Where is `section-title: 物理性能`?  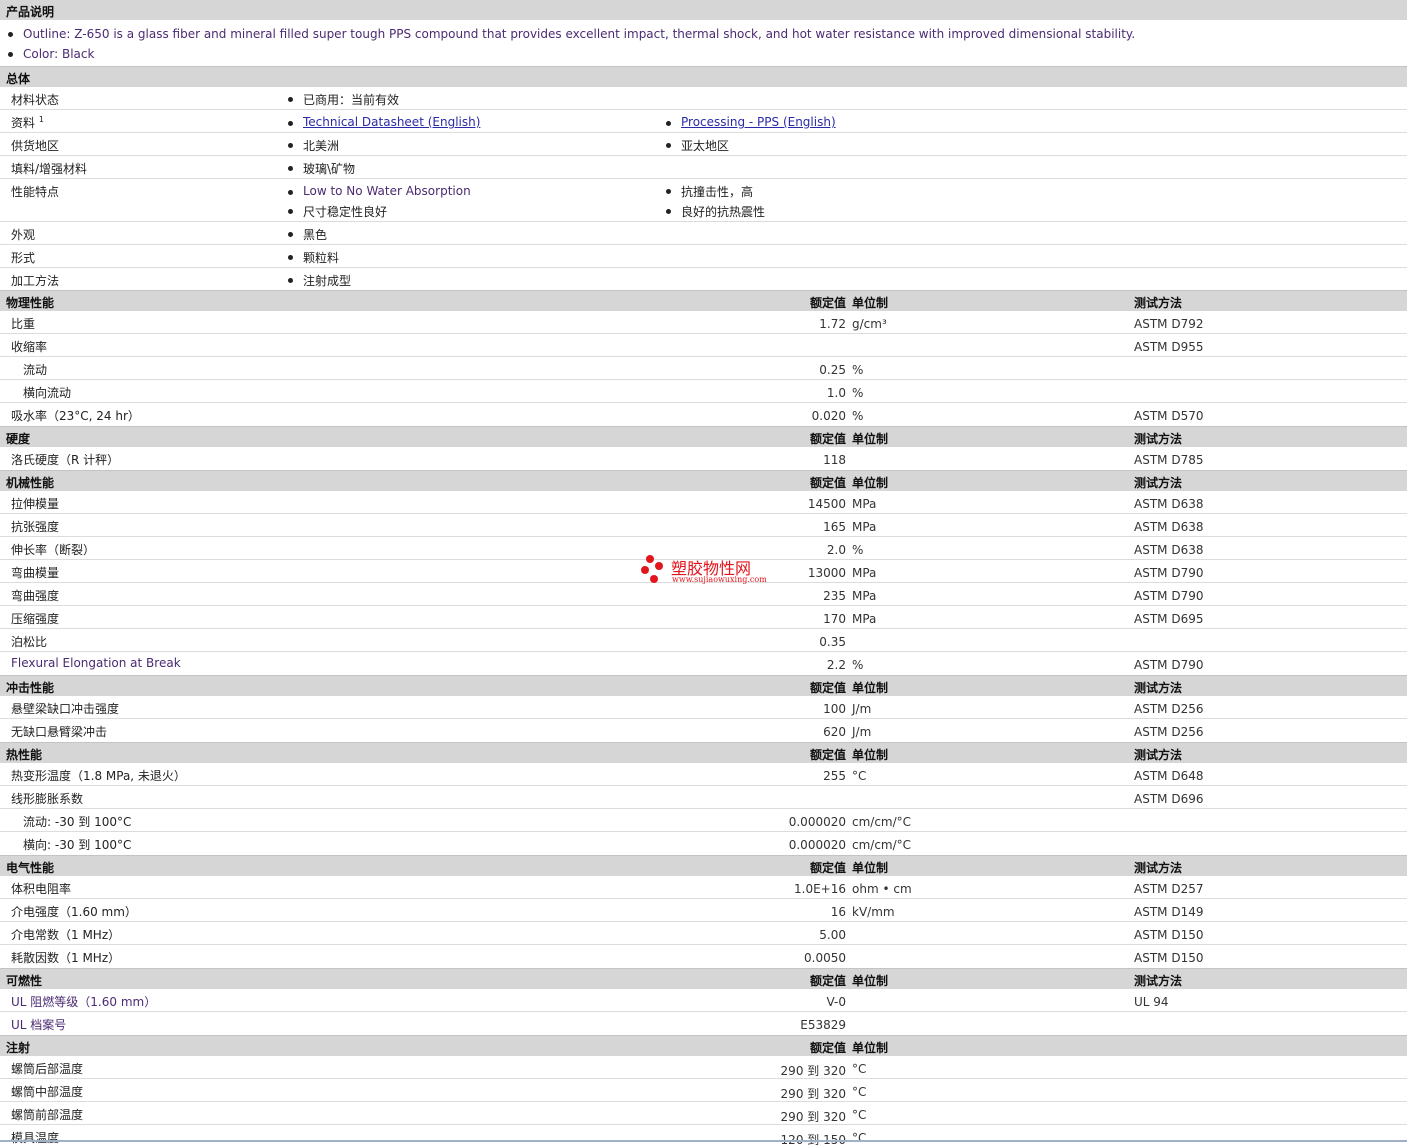 section-title: 物理性能 is located at coordinates (30, 303).